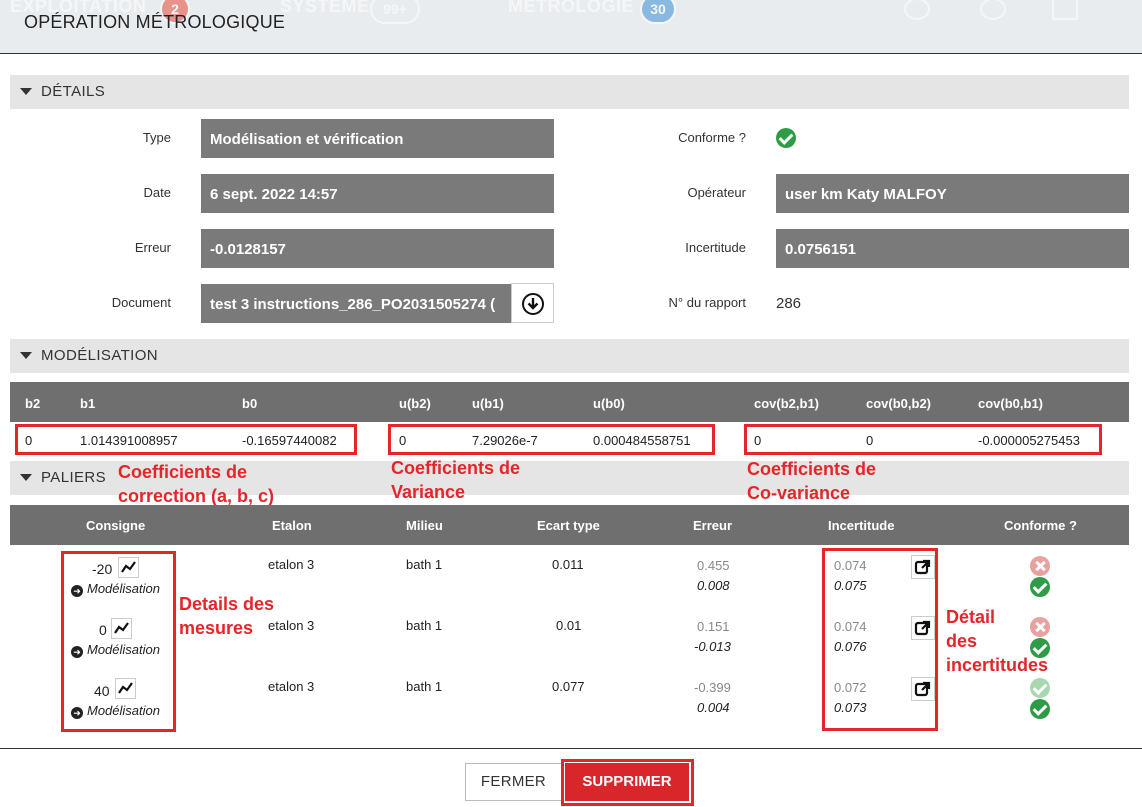 Image resolution: width=1142 pixels, height=807 pixels. What do you see at coordinates (377, 248) in the screenshot?
I see `erreur-field: -0.0128157` at bounding box center [377, 248].